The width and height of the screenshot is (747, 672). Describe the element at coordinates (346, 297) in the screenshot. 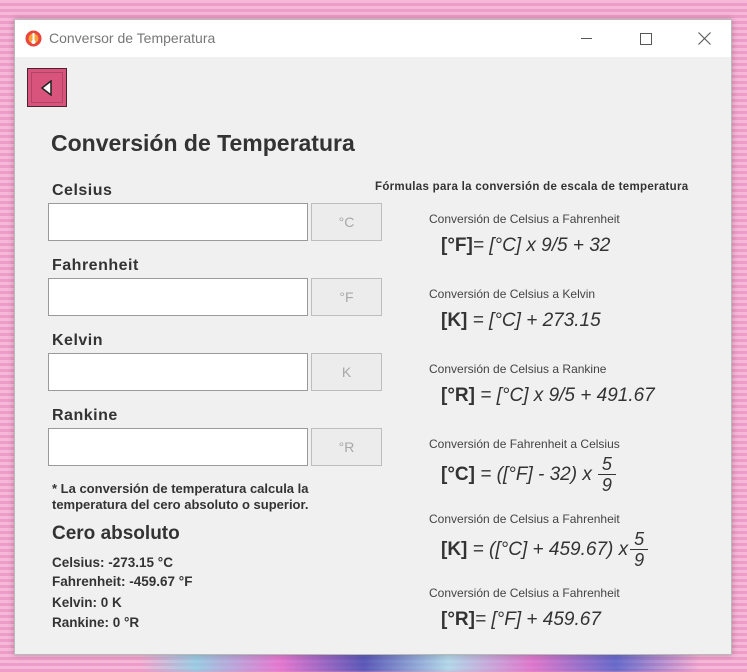

I see `fahrenheit-unit-button: °F` at that location.